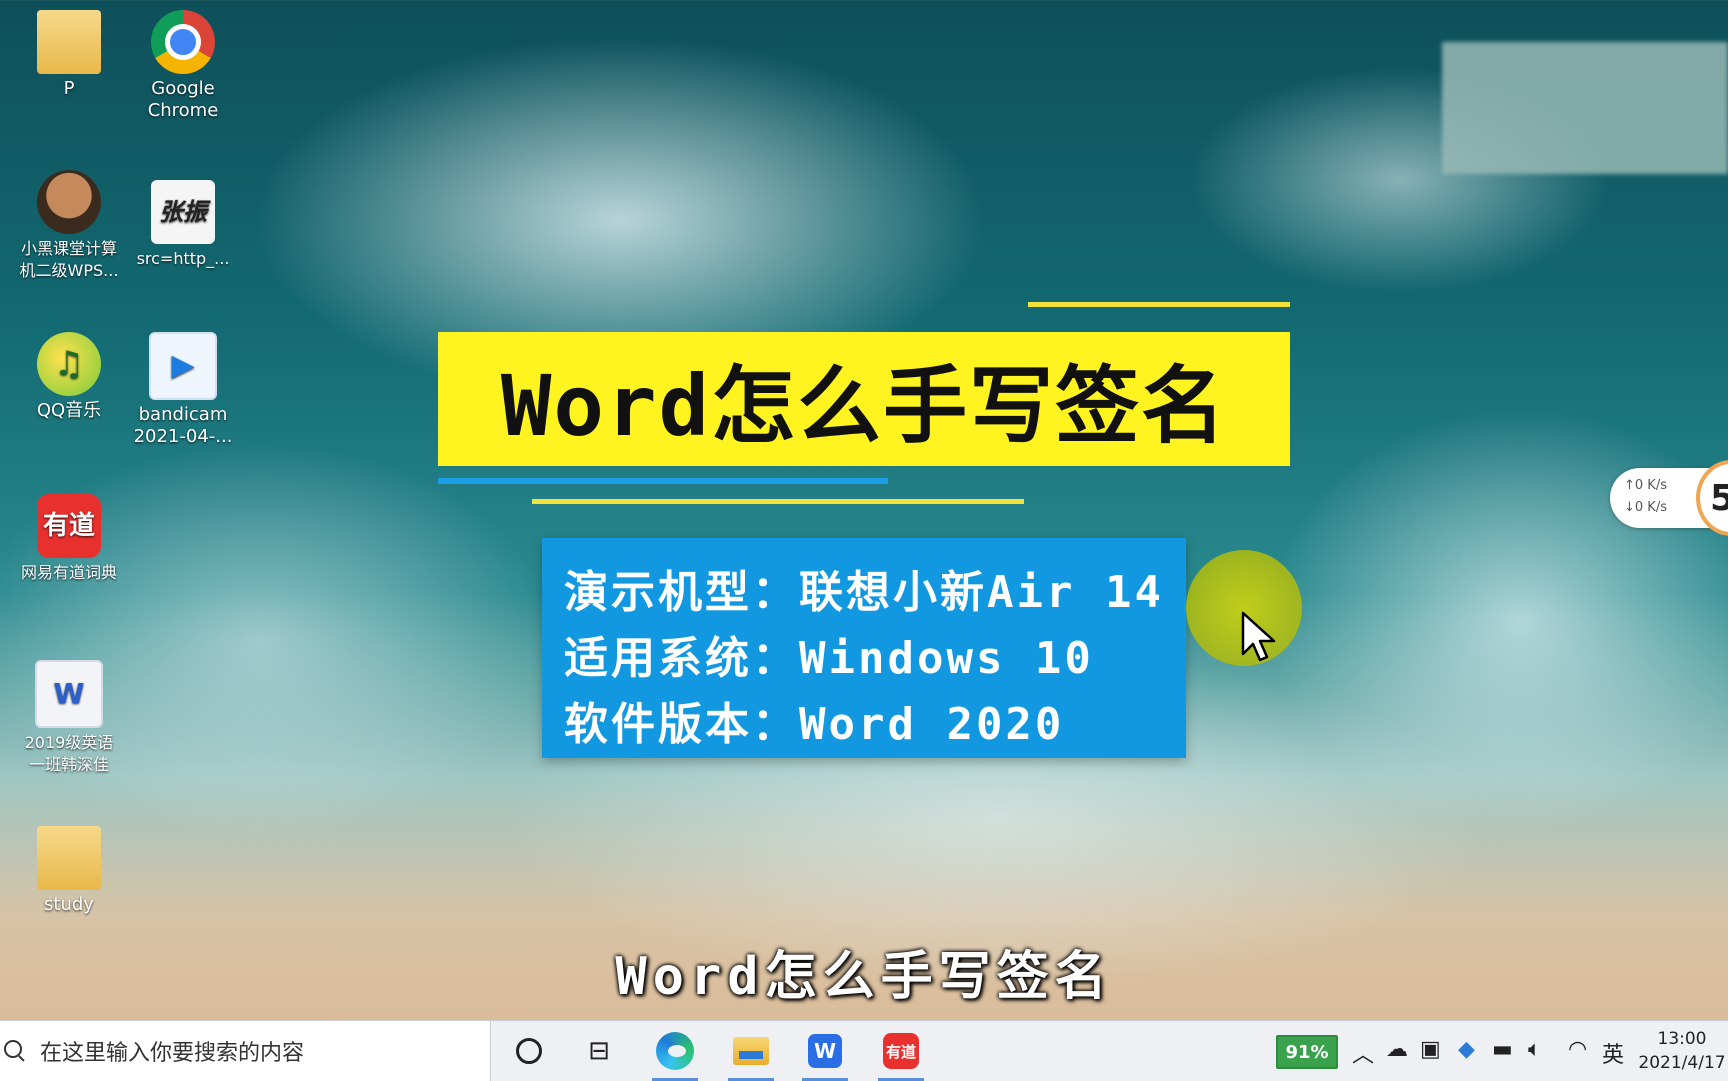  What do you see at coordinates (1682, 1063) in the screenshot?
I see `clock-date: 2021/4/17` at bounding box center [1682, 1063].